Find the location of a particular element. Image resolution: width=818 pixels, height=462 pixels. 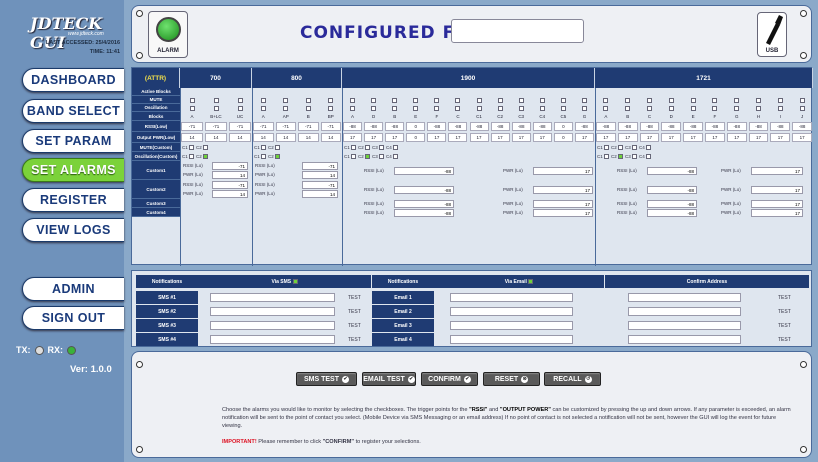

nav-view-logs: VIEW LOGS is located at coordinates (73, 230).